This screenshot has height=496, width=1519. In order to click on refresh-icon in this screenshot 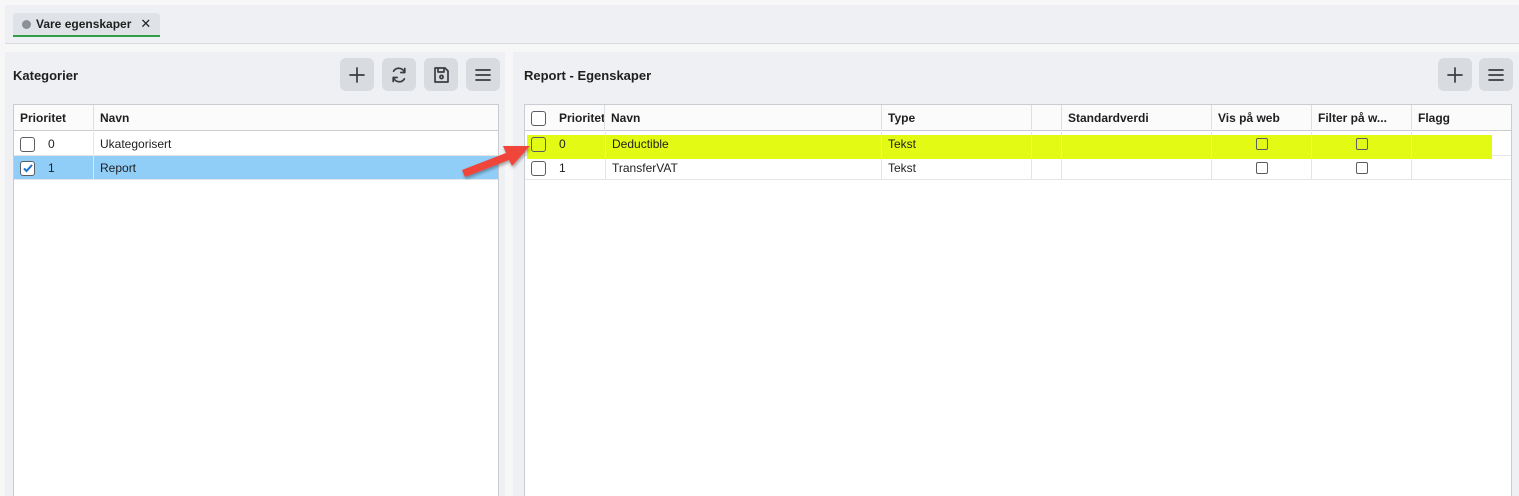, I will do `click(399, 74)`.